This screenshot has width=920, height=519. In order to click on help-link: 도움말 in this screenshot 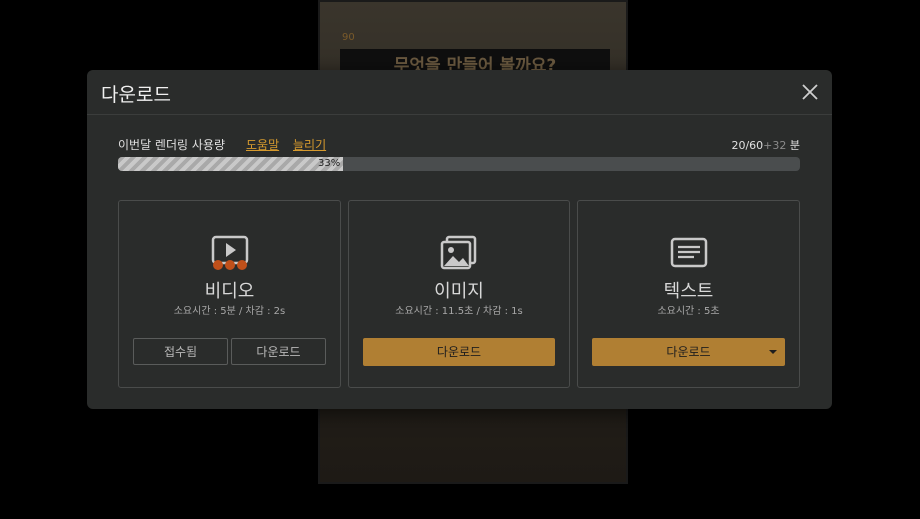, I will do `click(262, 144)`.